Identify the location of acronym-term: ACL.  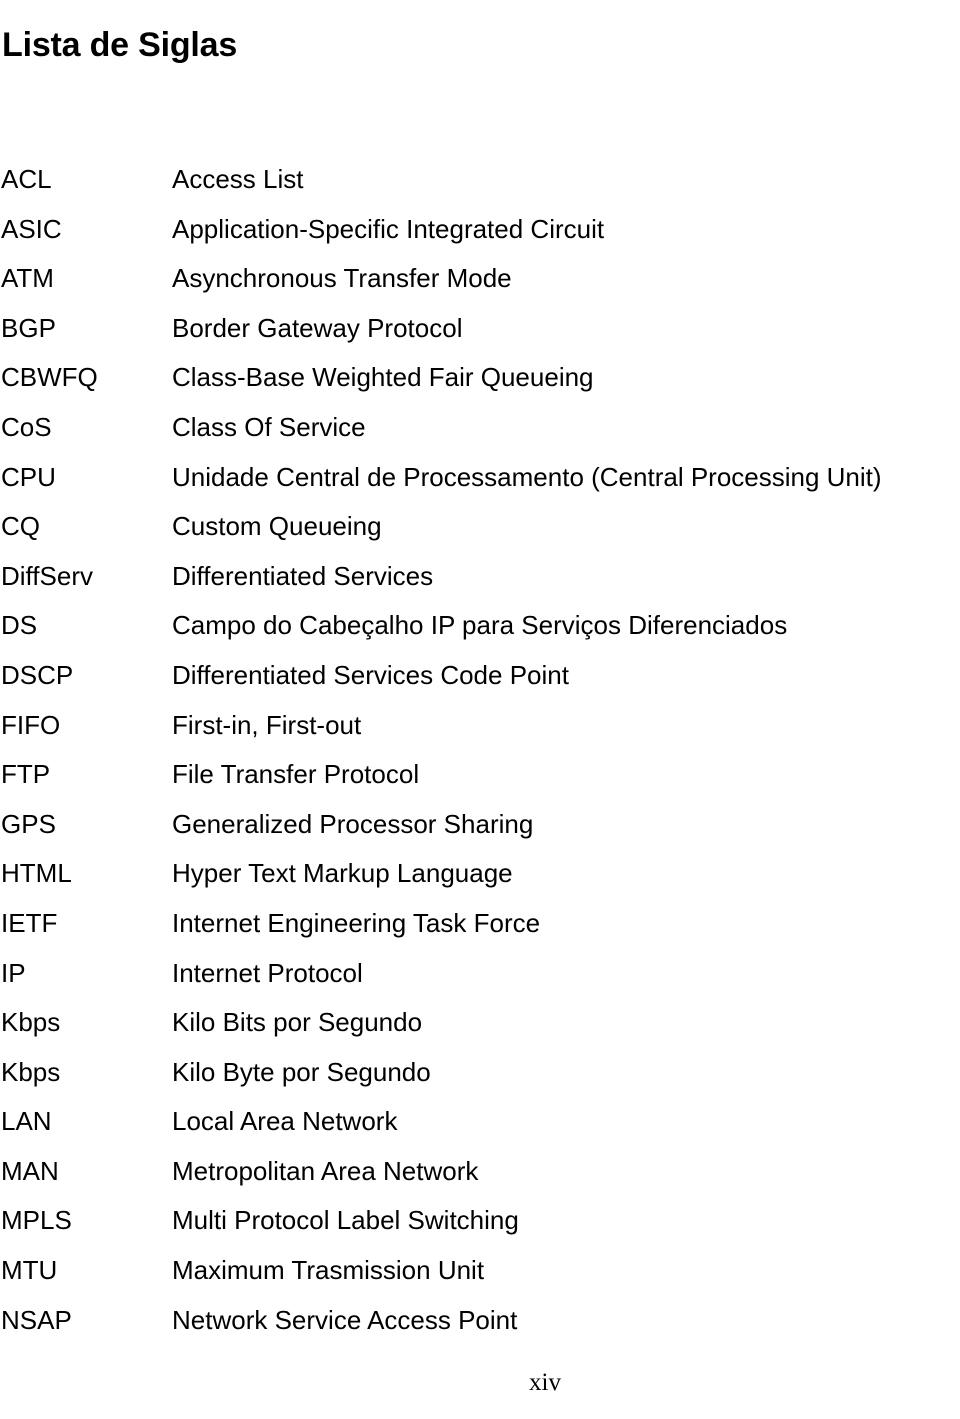
(26, 179).